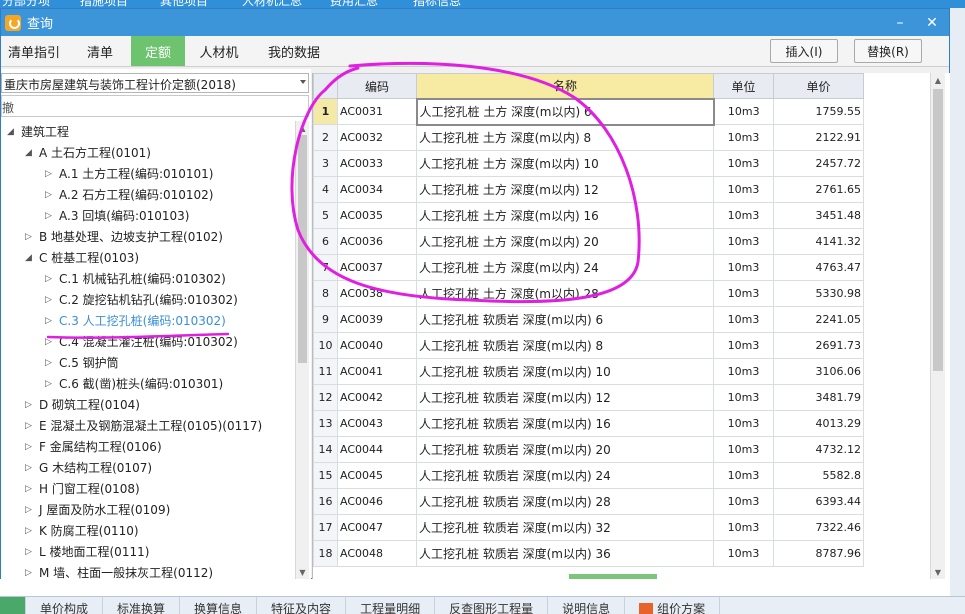 The width and height of the screenshot is (965, 614). I want to click on row-number-cell: 12, so click(325, 397).